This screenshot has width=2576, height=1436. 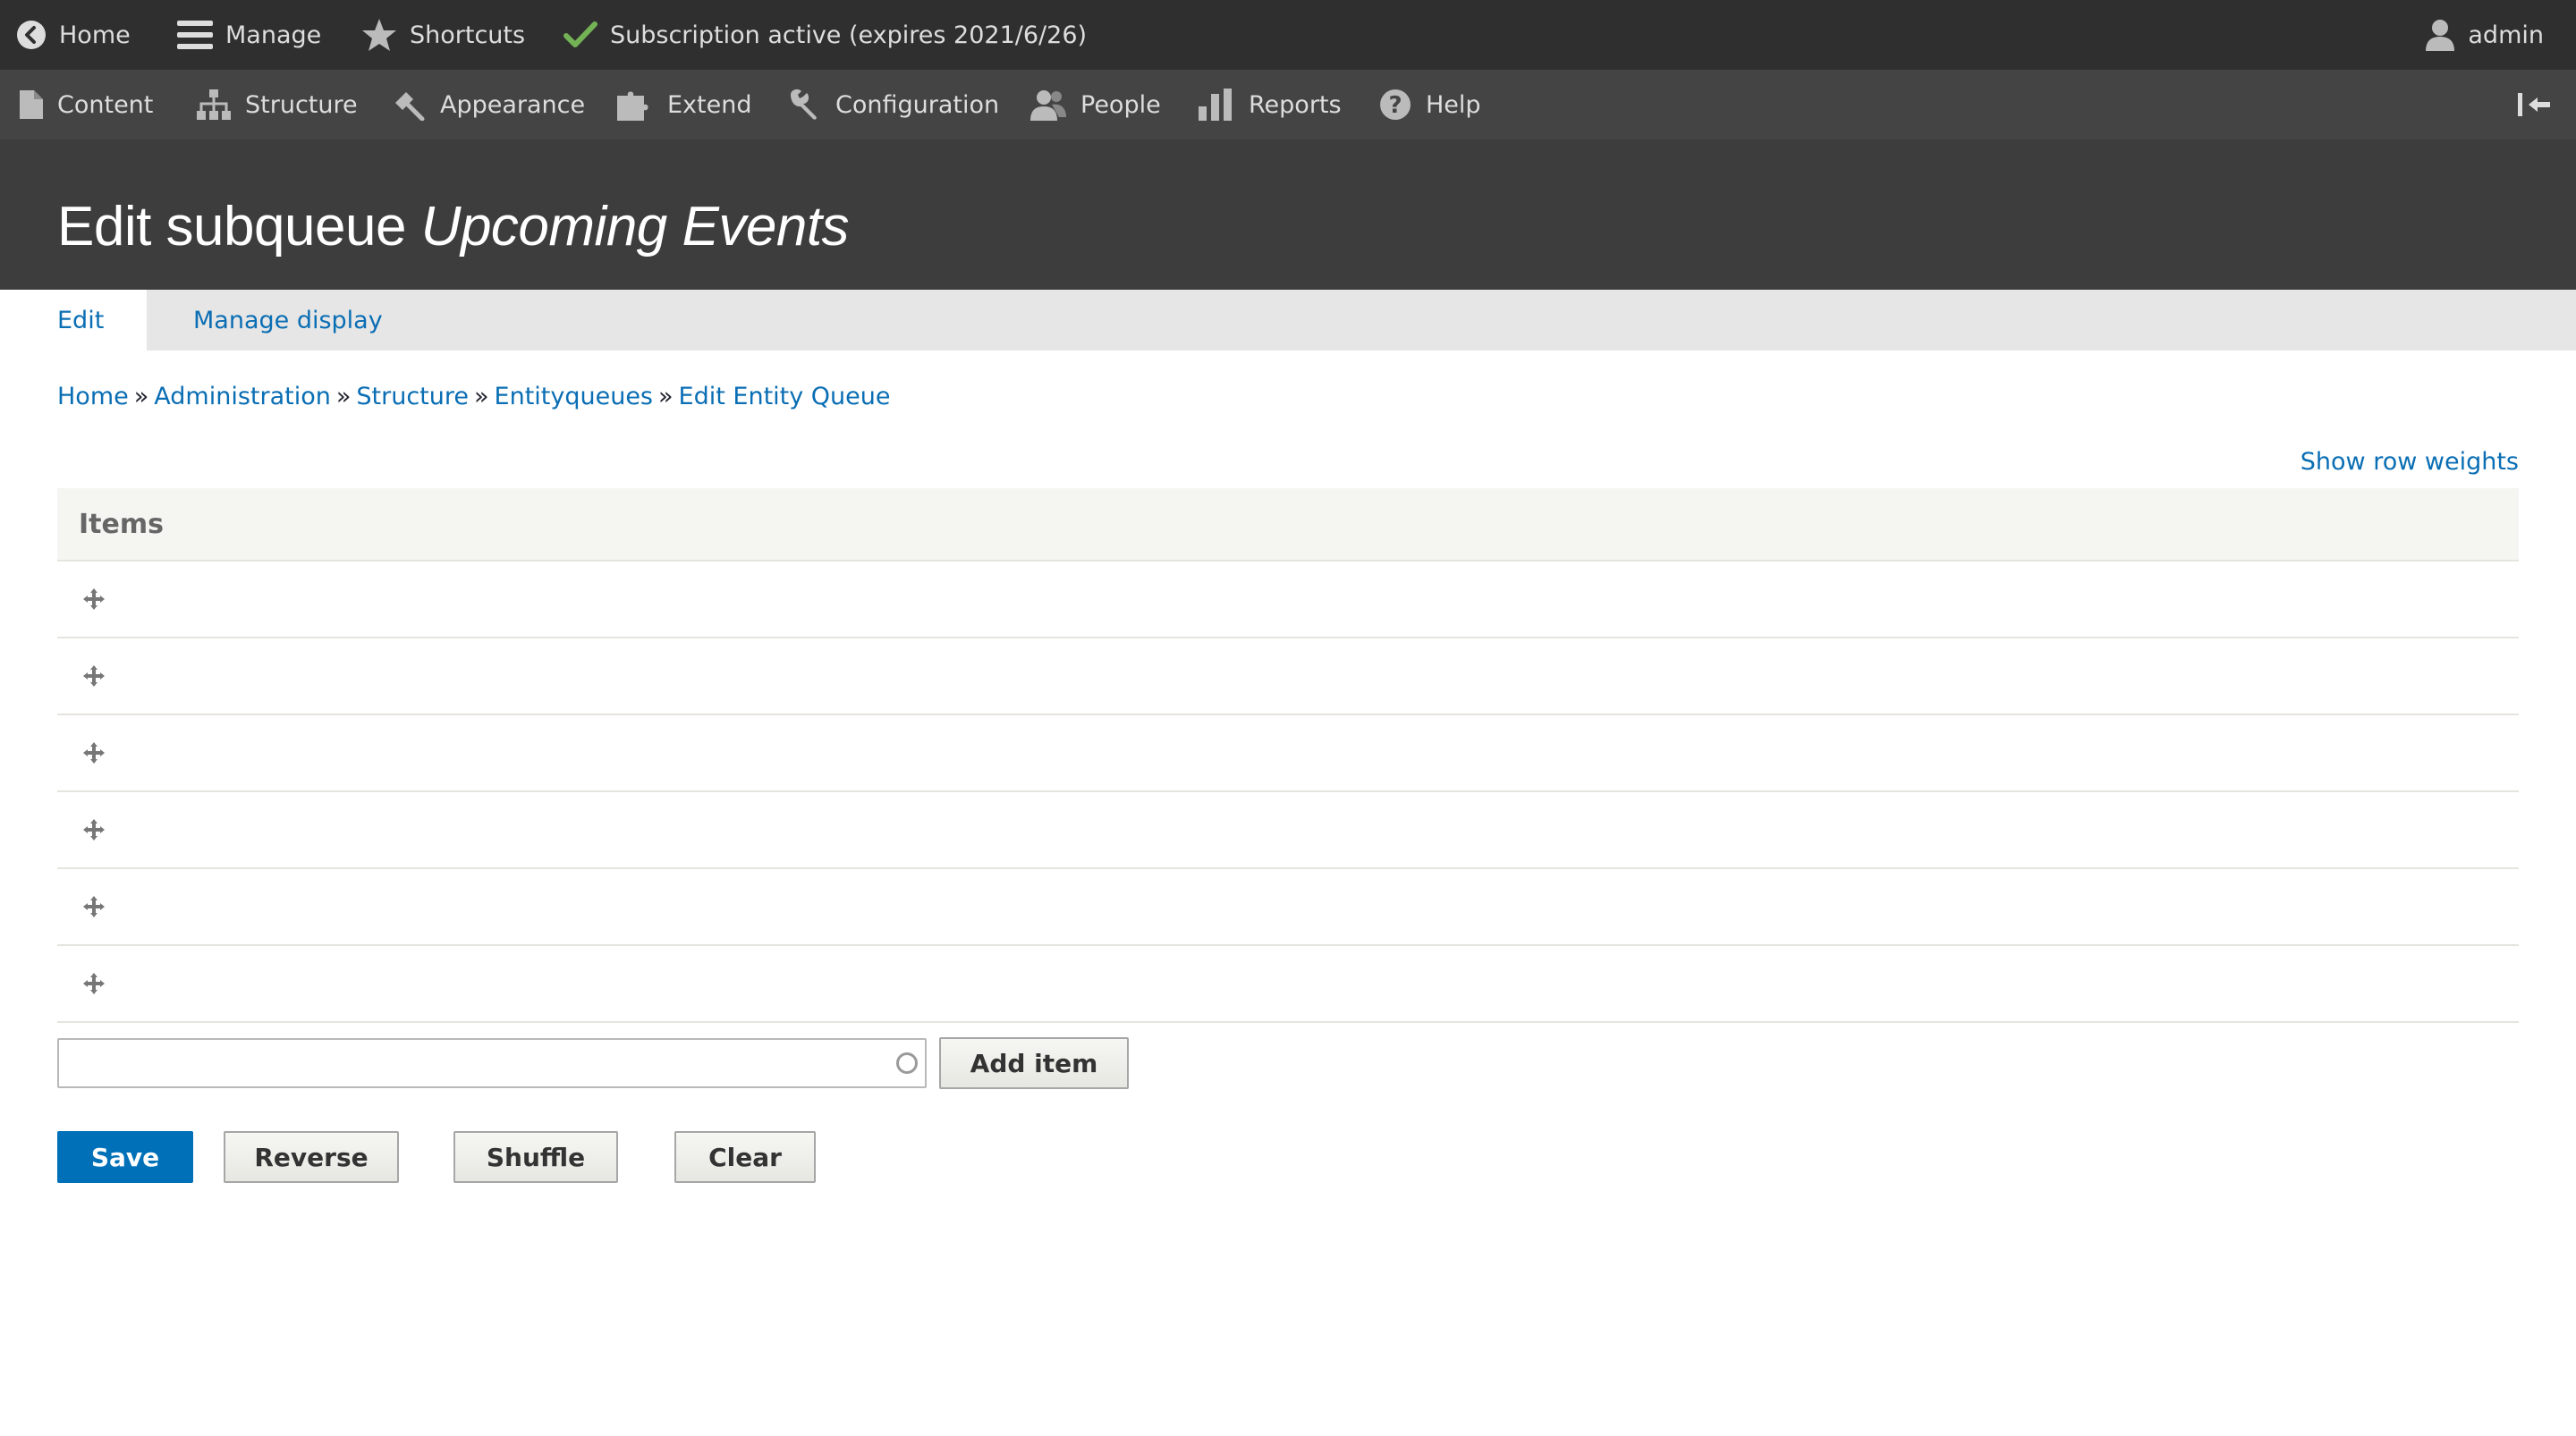 I want to click on tray-item-appearance: Appearance, so click(x=488, y=104).